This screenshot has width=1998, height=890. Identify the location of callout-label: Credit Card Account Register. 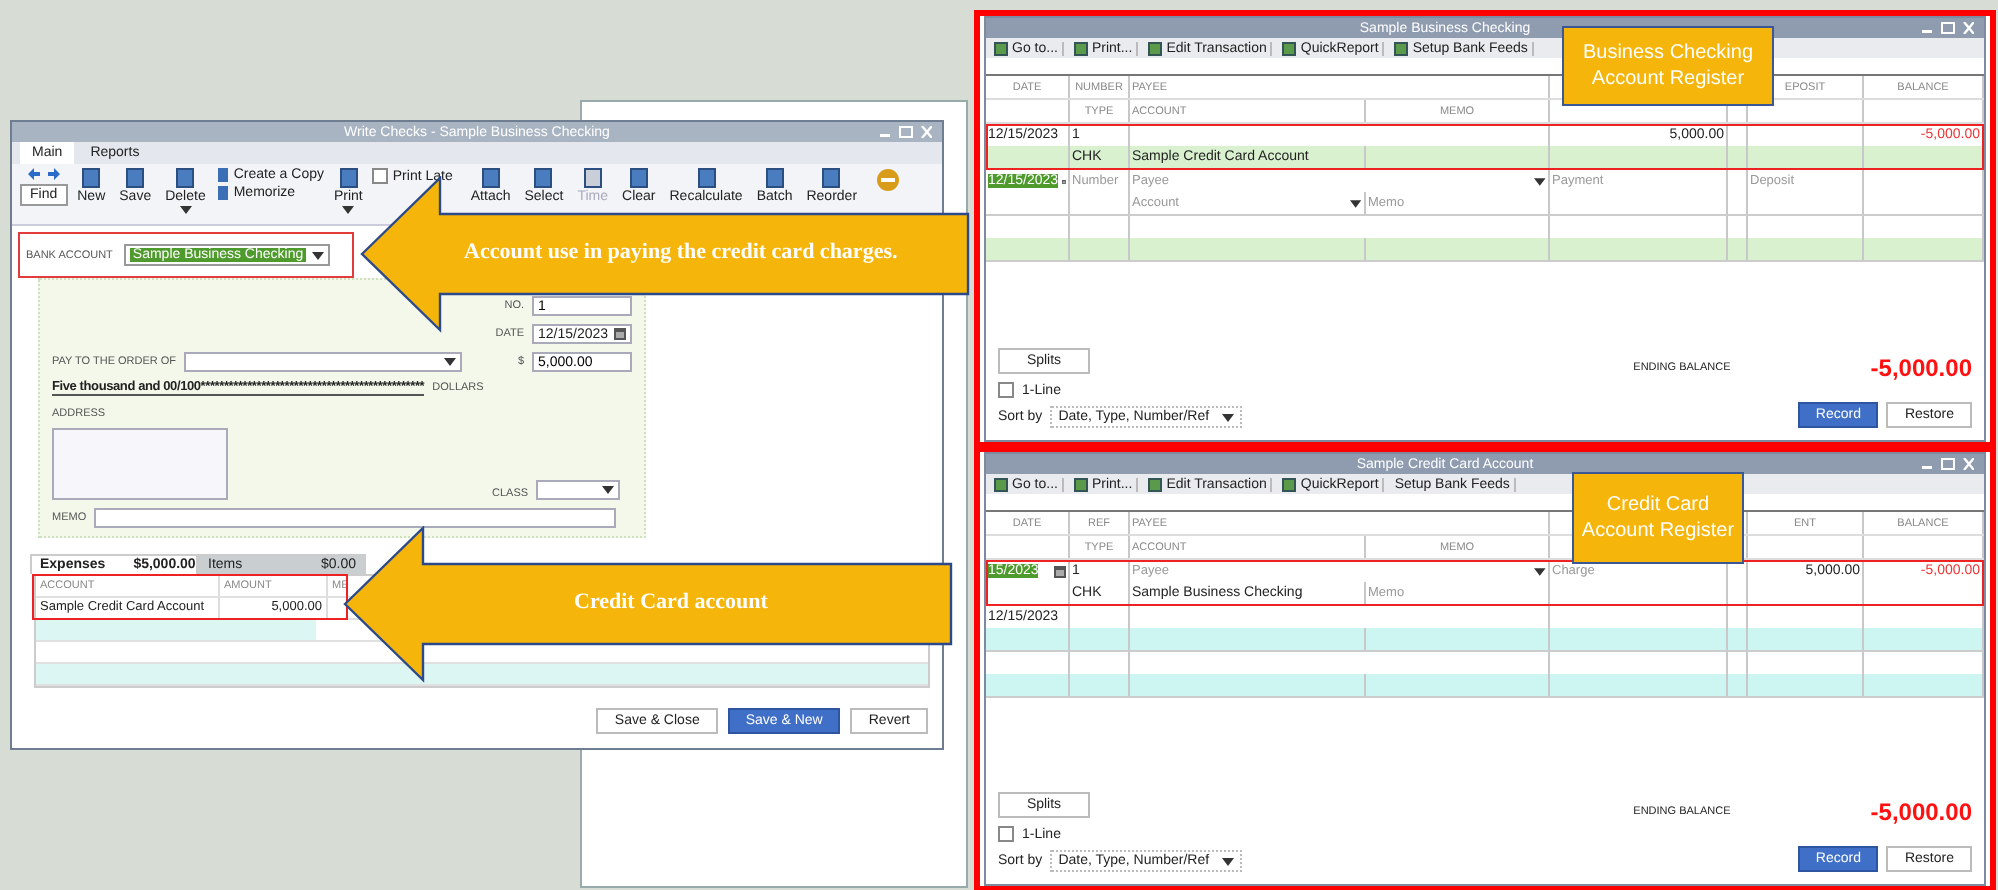
(1658, 518).